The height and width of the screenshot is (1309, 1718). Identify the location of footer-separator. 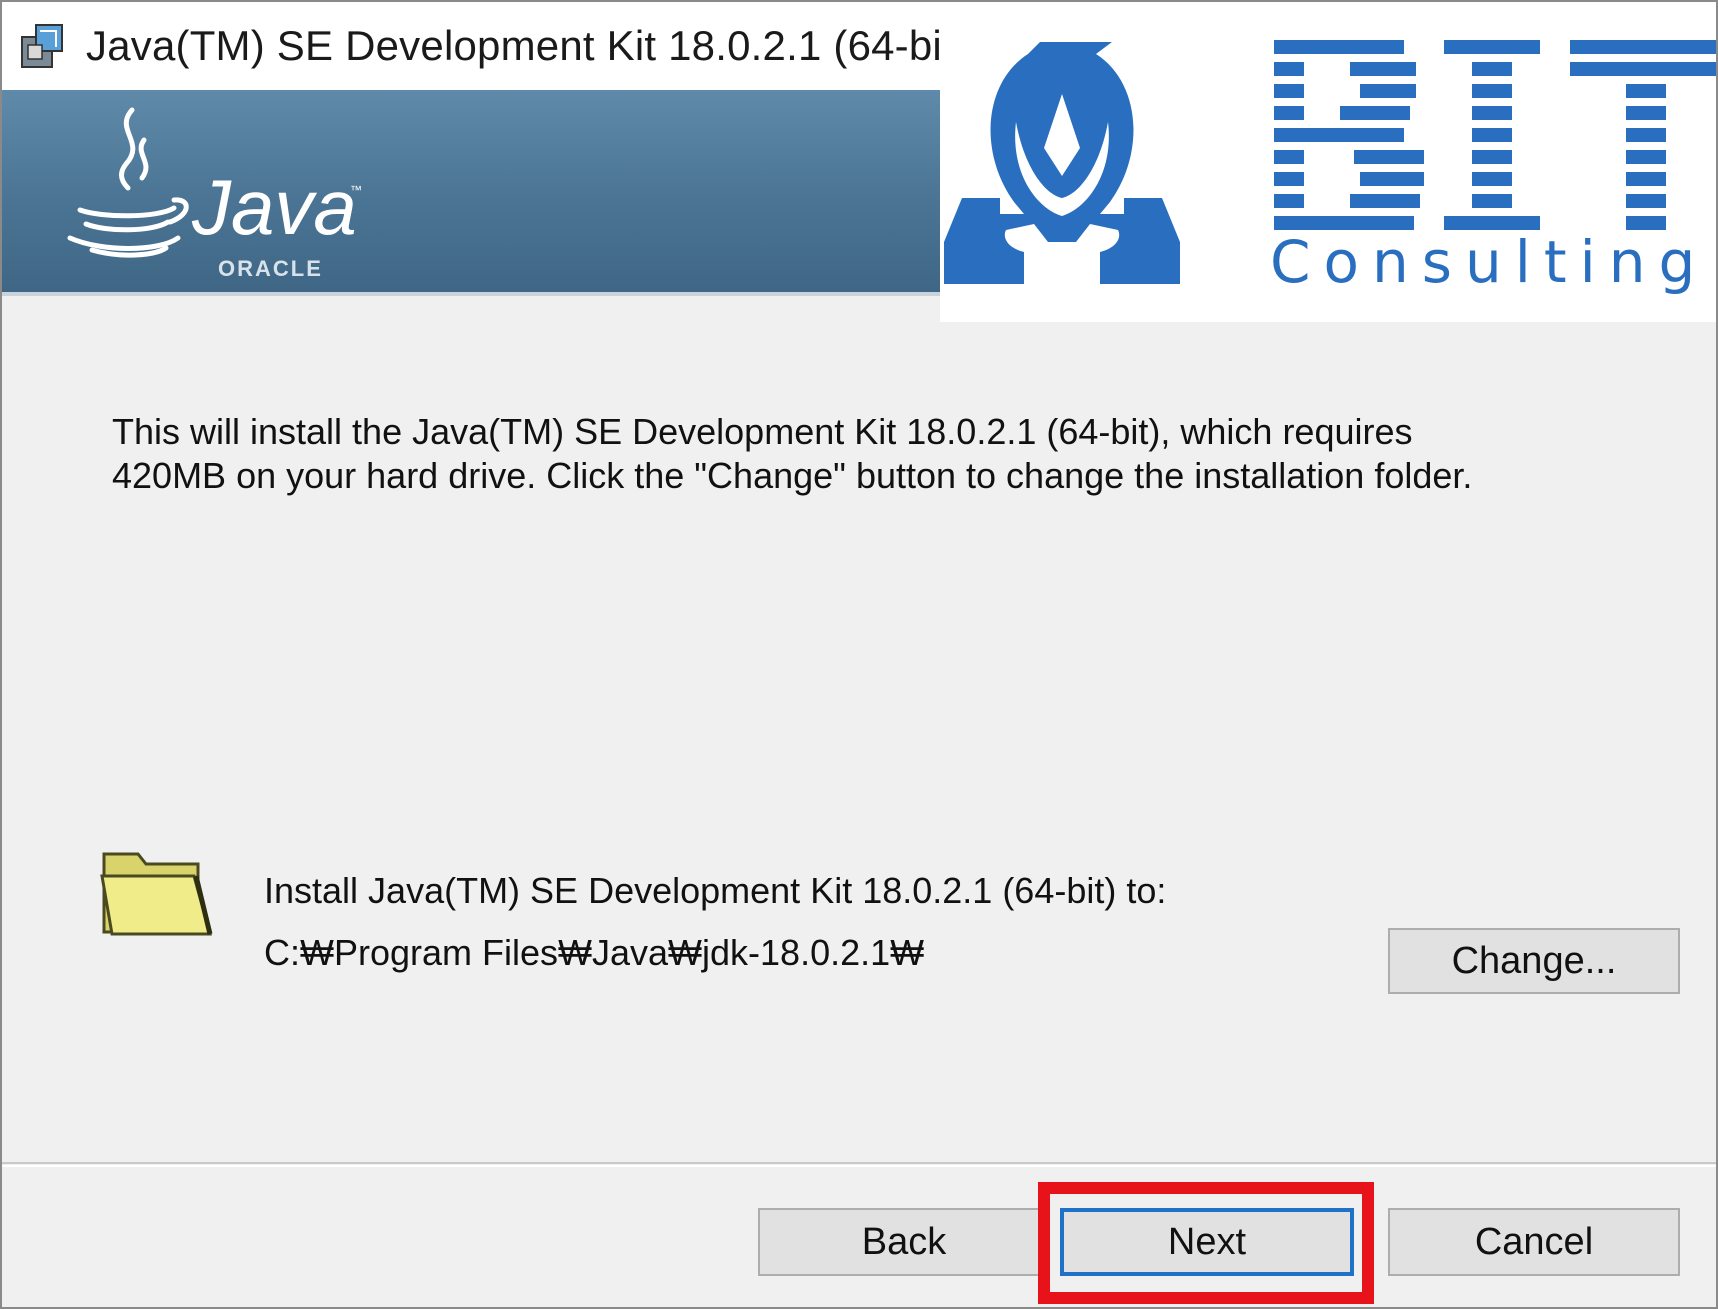
(859, 1163).